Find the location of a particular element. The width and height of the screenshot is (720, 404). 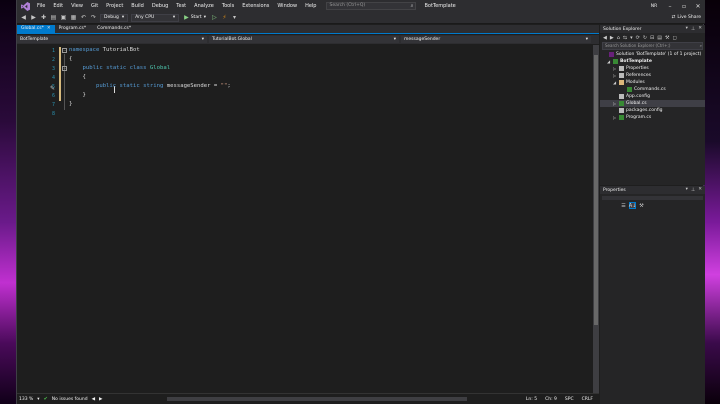

menu-item-file: File is located at coordinates (41, 6).